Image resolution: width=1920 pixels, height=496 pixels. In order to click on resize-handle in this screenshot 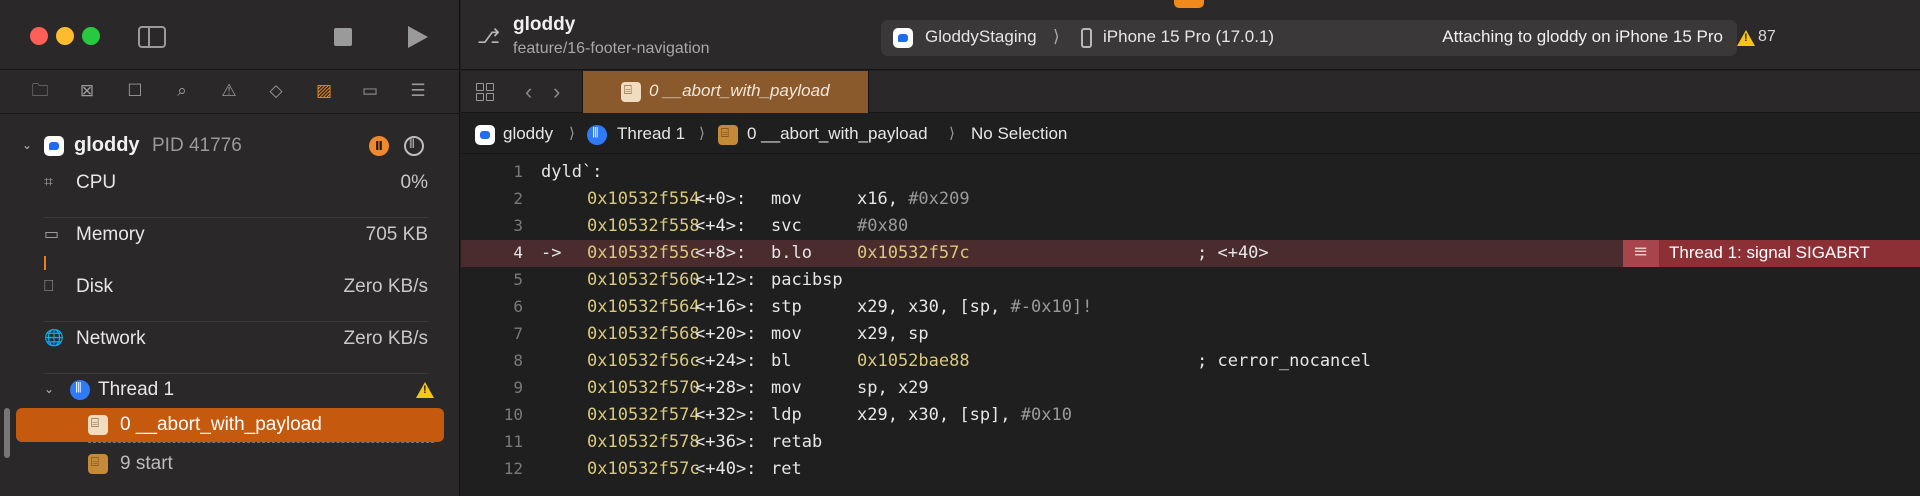, I will do `click(7, 433)`.